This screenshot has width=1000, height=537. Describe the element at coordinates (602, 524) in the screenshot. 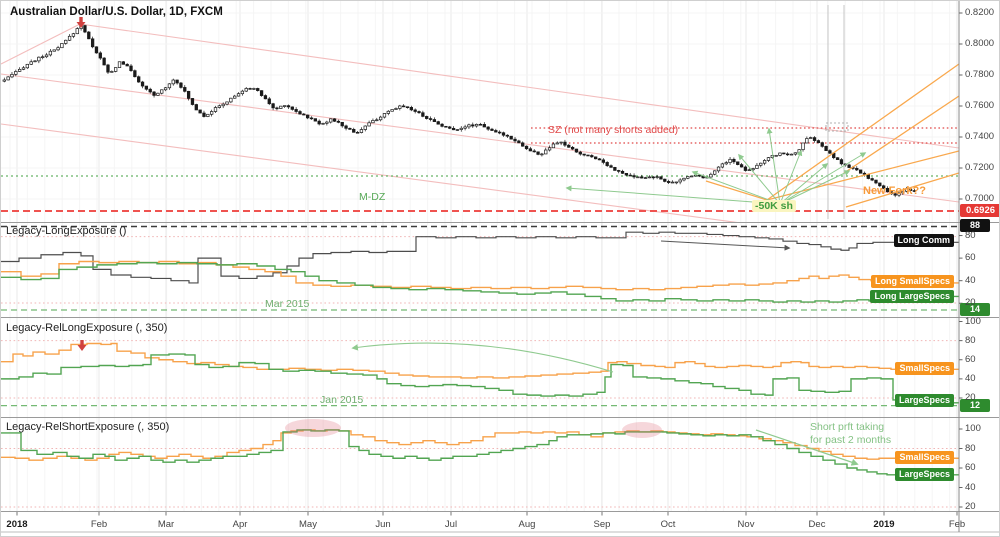

I see `time-axis-label: Sep` at that location.